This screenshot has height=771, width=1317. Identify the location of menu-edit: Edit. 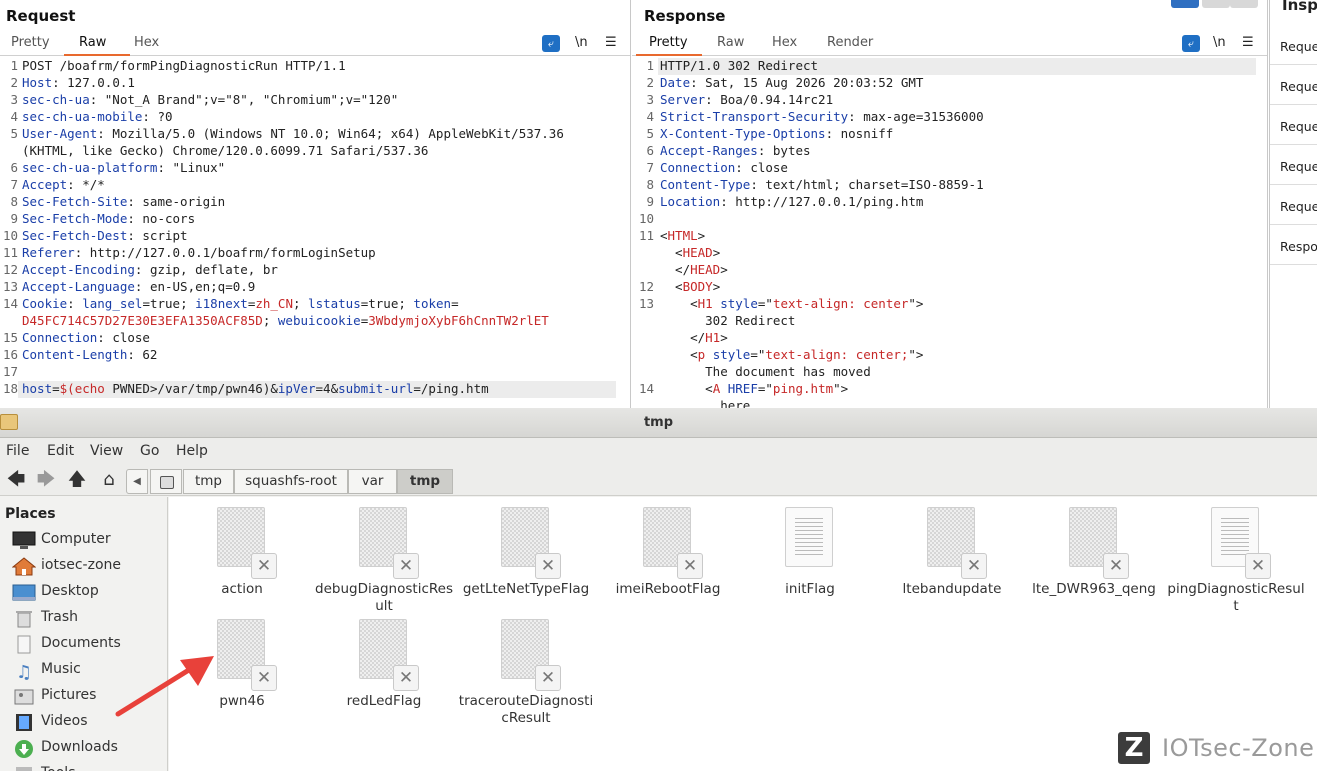
(60, 451).